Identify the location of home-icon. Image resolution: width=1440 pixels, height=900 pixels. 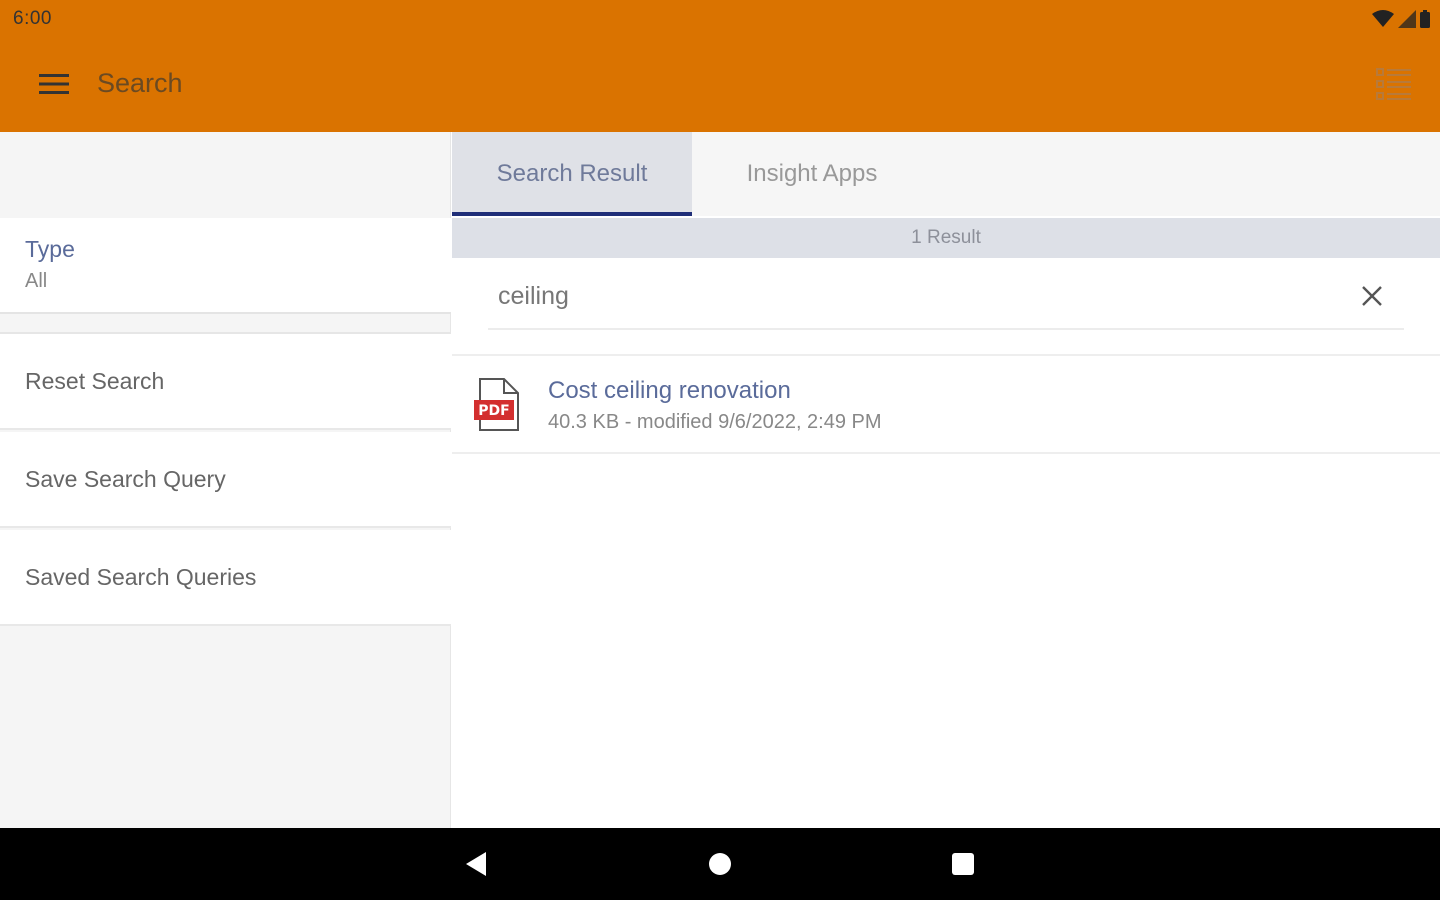
(720, 864).